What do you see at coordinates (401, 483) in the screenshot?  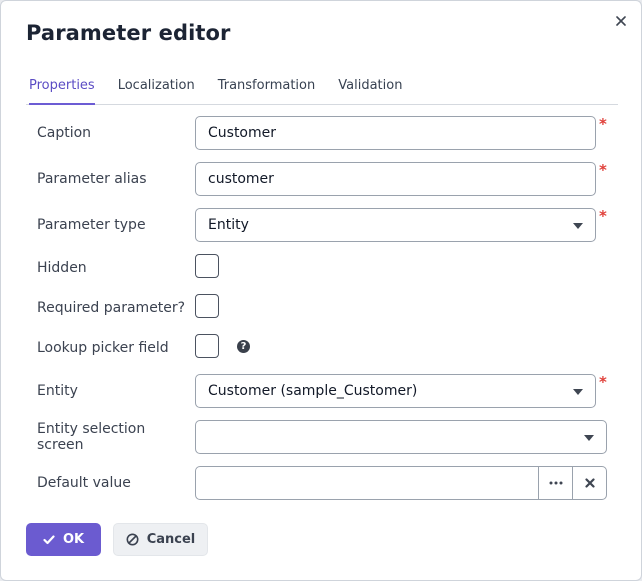 I see `default-value-picker` at bounding box center [401, 483].